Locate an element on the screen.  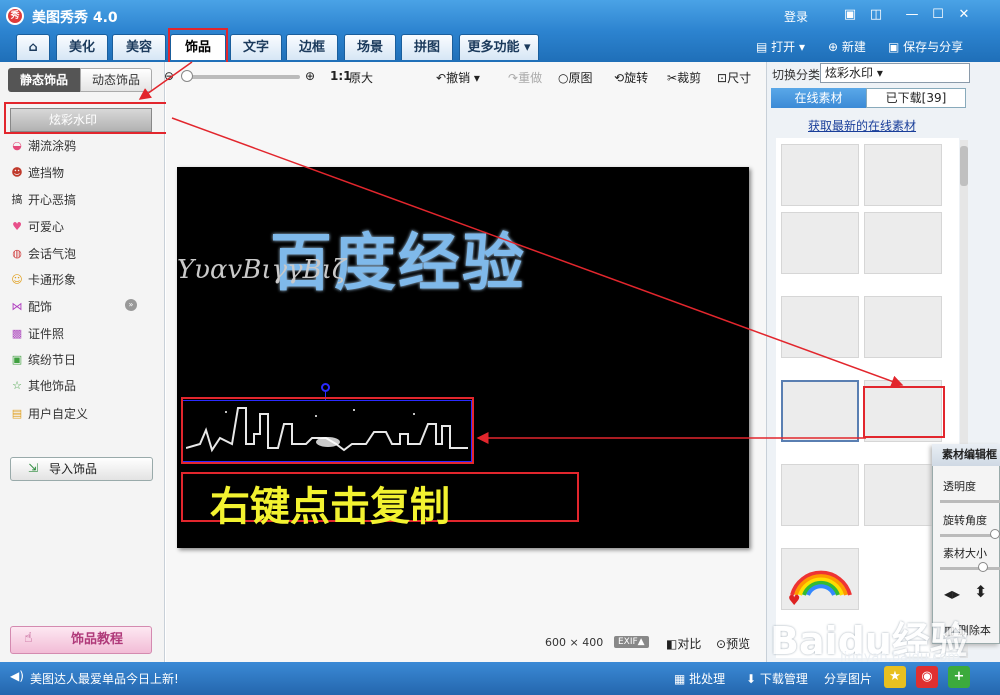
scrollbar-thumb is located at coordinates (964, 166).